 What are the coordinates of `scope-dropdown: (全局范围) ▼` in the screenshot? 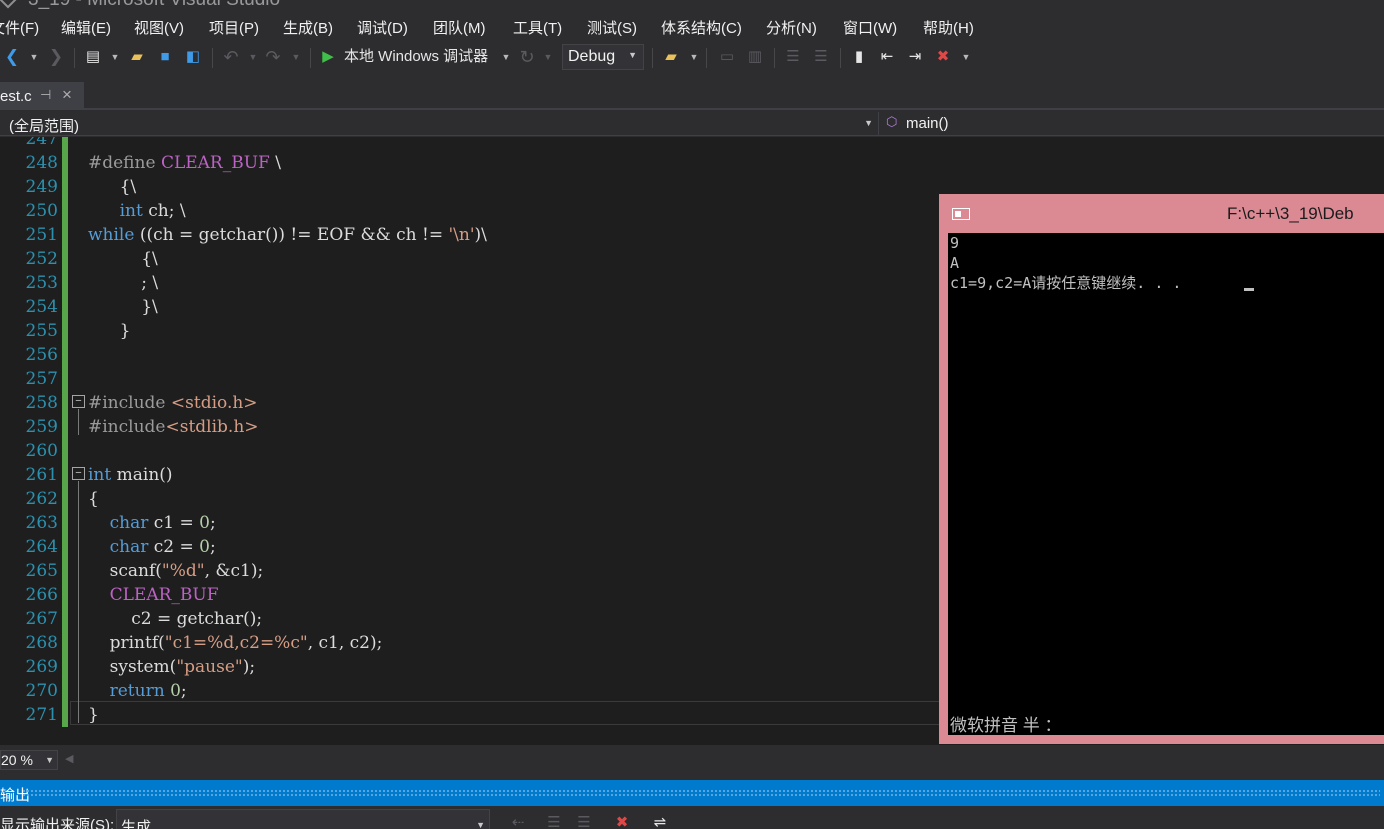 It's located at (439, 123).